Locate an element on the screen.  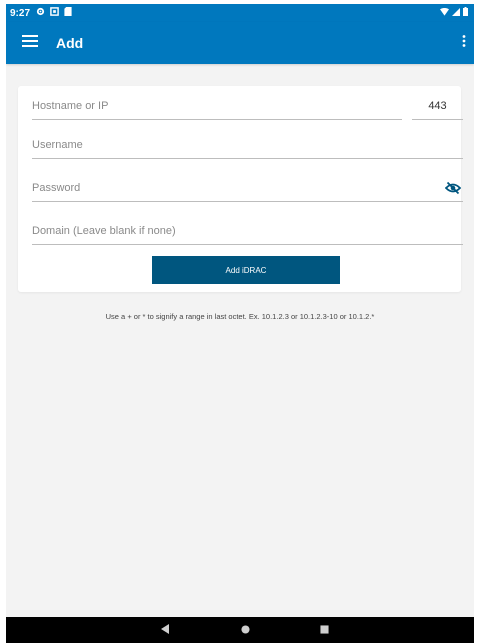
password-field is located at coordinates (247, 189).